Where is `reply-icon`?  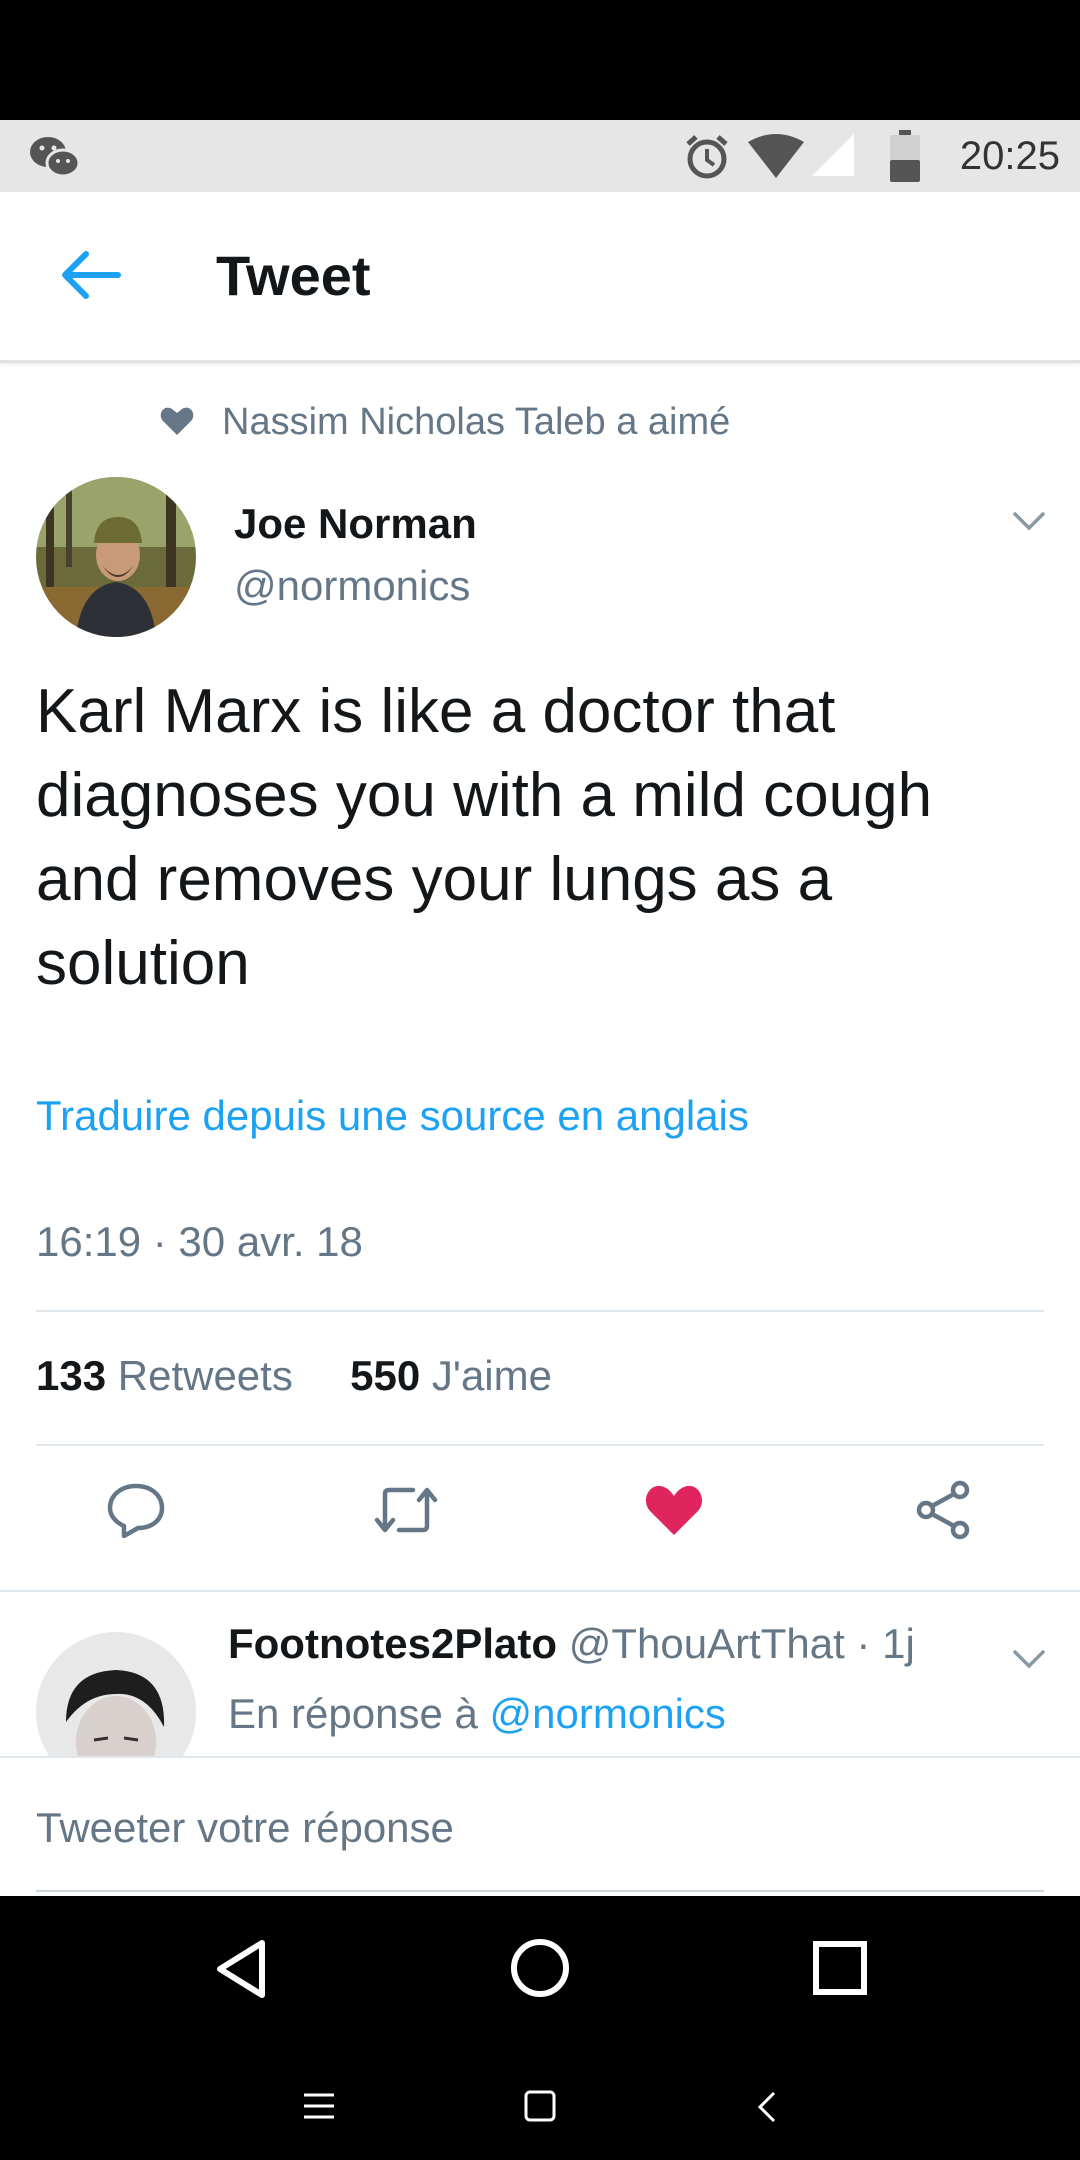 reply-icon is located at coordinates (136, 1510).